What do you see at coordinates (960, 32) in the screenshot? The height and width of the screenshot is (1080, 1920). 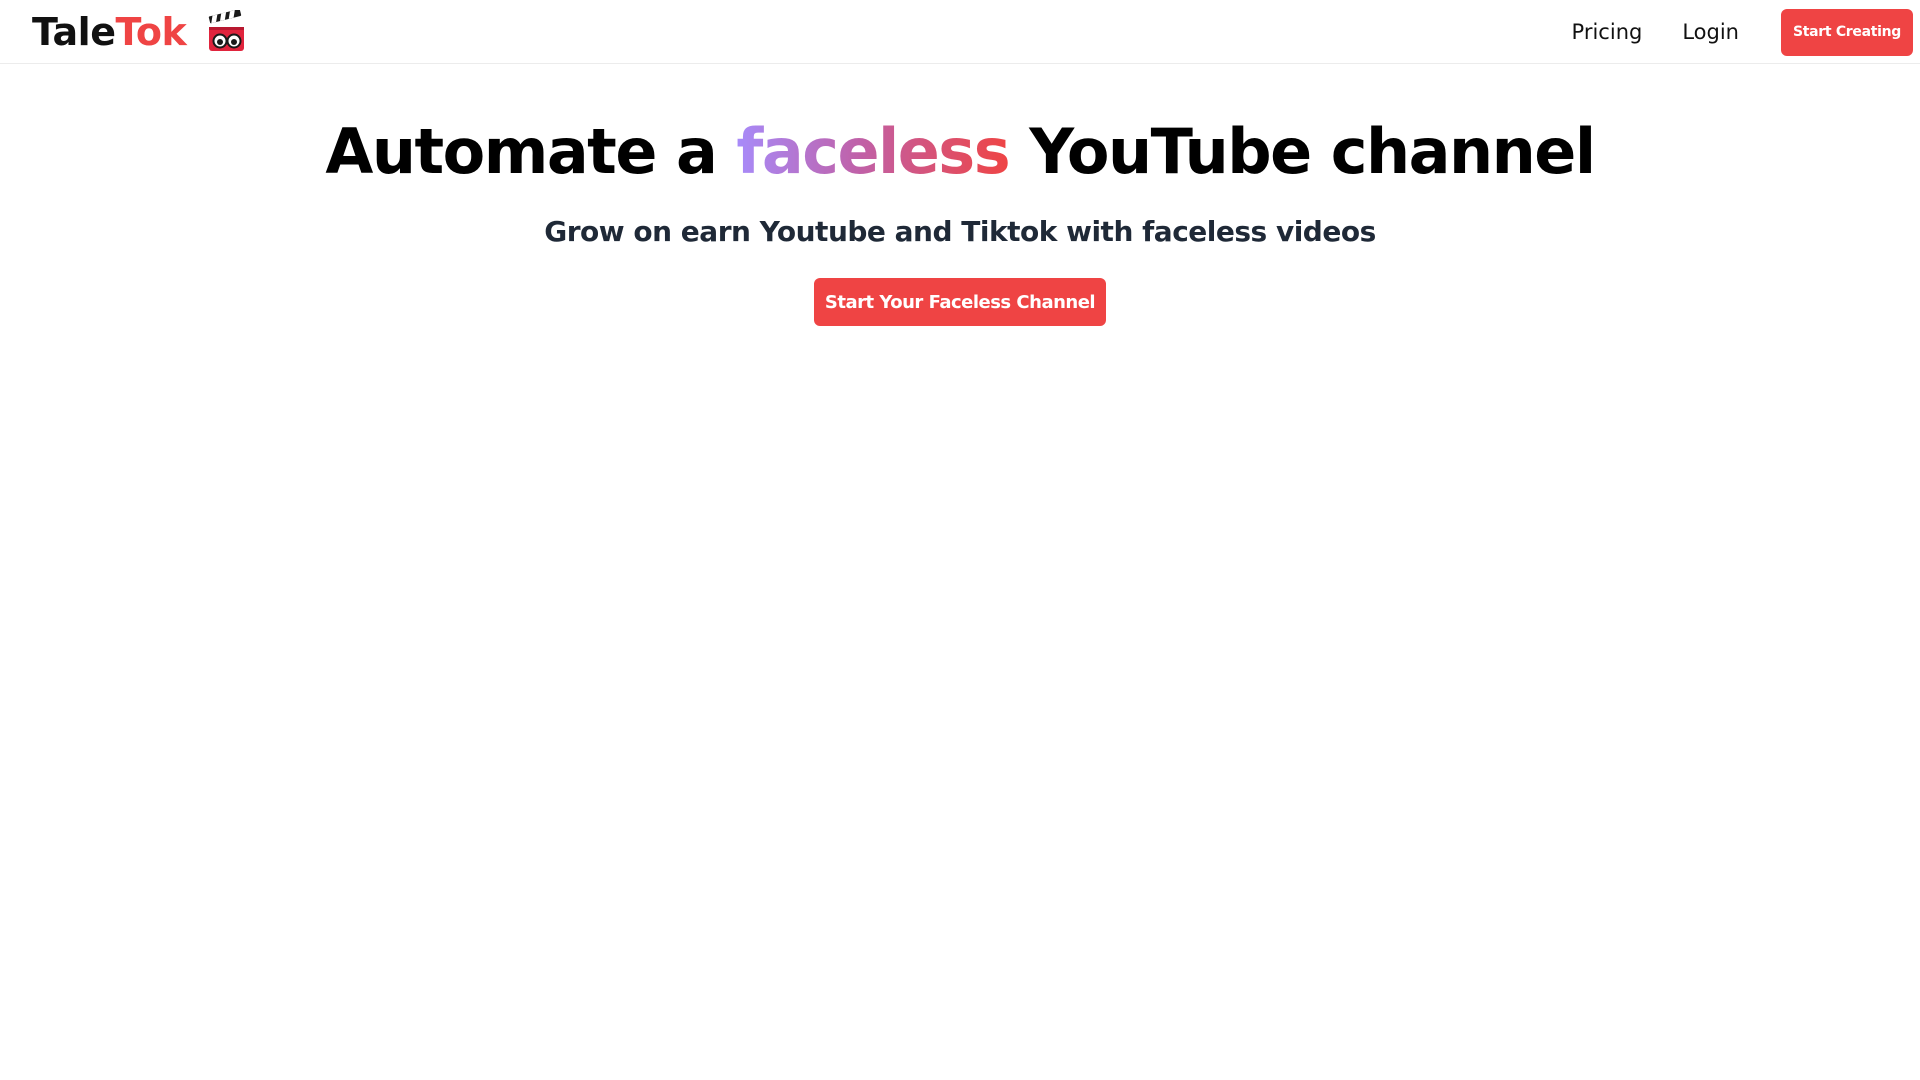 I see `top-navbar: TaleTok Pricing Login Start Creating` at bounding box center [960, 32].